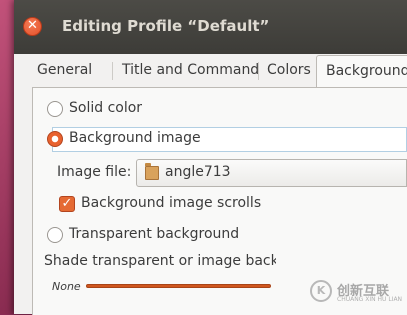 The width and height of the screenshot is (407, 315). I want to click on close-button: ✕, so click(32, 26).